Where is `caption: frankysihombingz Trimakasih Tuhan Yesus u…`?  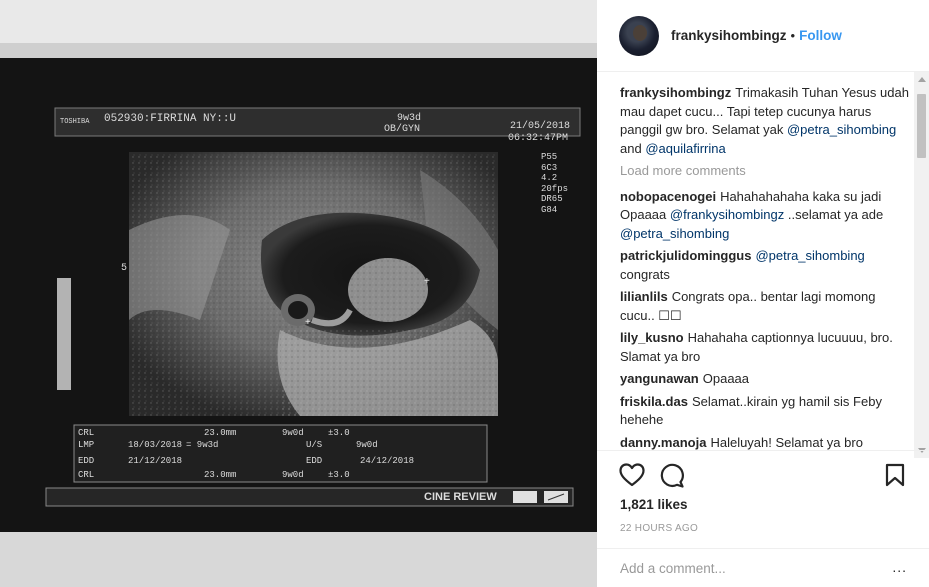 caption: frankysihombingz Trimakasih Tuhan Yesus u… is located at coordinates (765, 121).